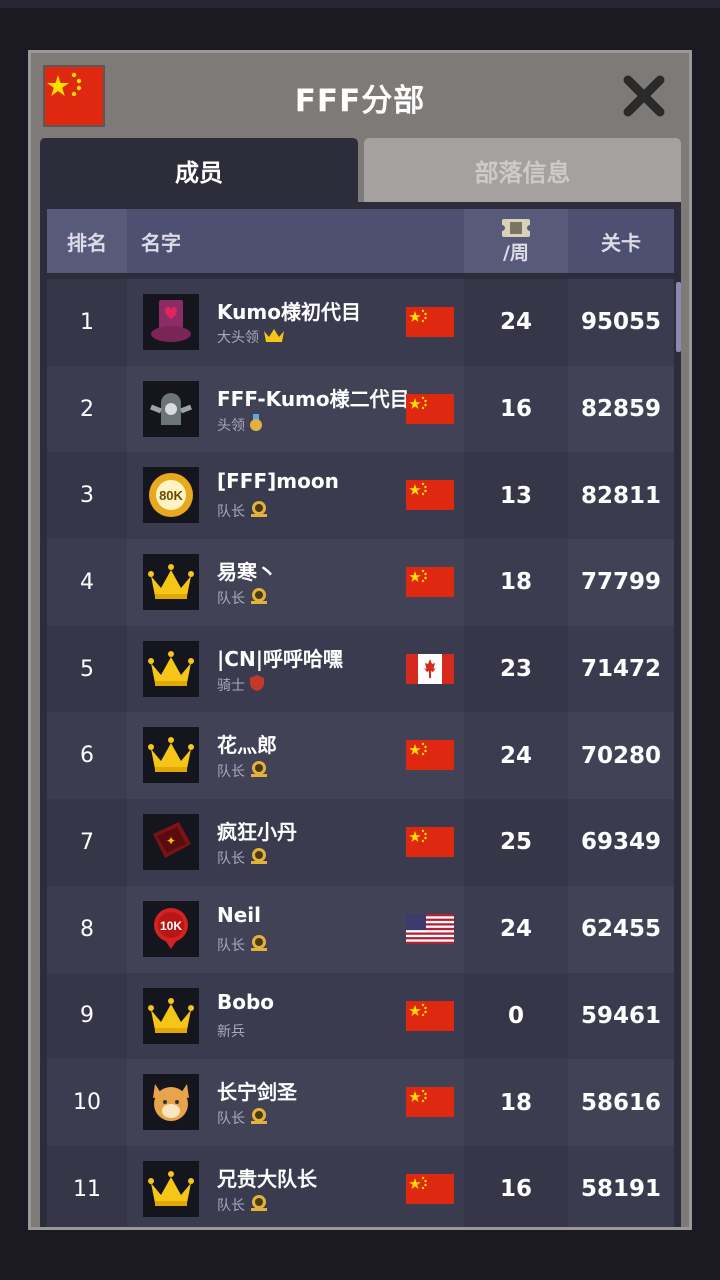  I want to click on member-rank: 6, so click(87, 756).